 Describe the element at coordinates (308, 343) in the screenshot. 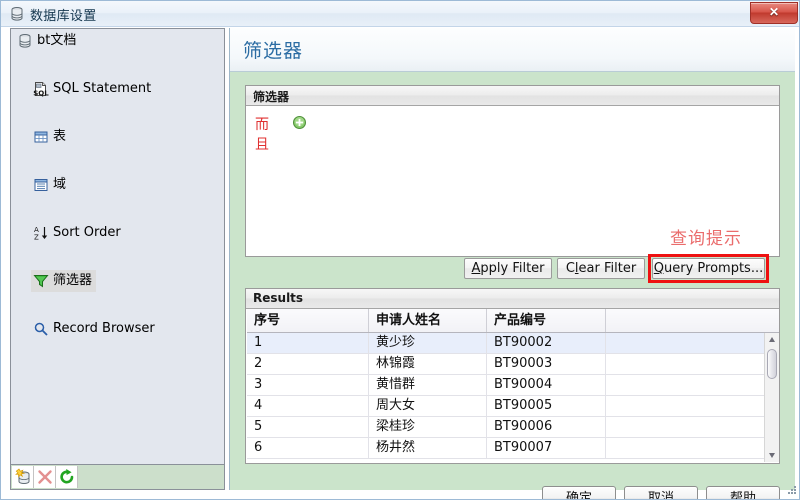

I see `cell-index: 1` at that location.